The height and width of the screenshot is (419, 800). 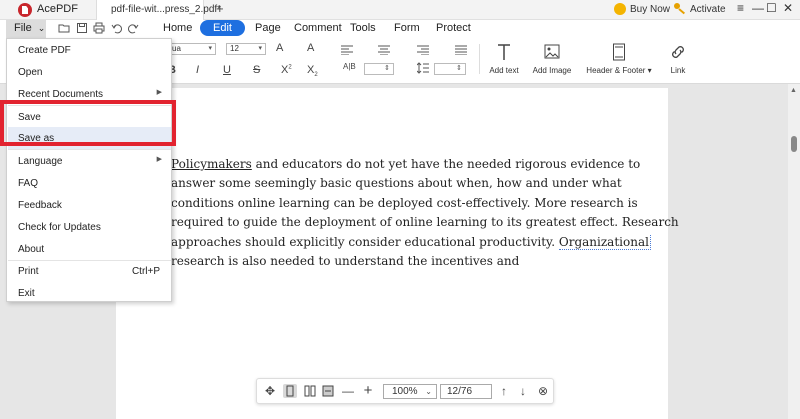 What do you see at coordinates (89, 161) in the screenshot?
I see `menu-item-language: Language ▶` at bounding box center [89, 161].